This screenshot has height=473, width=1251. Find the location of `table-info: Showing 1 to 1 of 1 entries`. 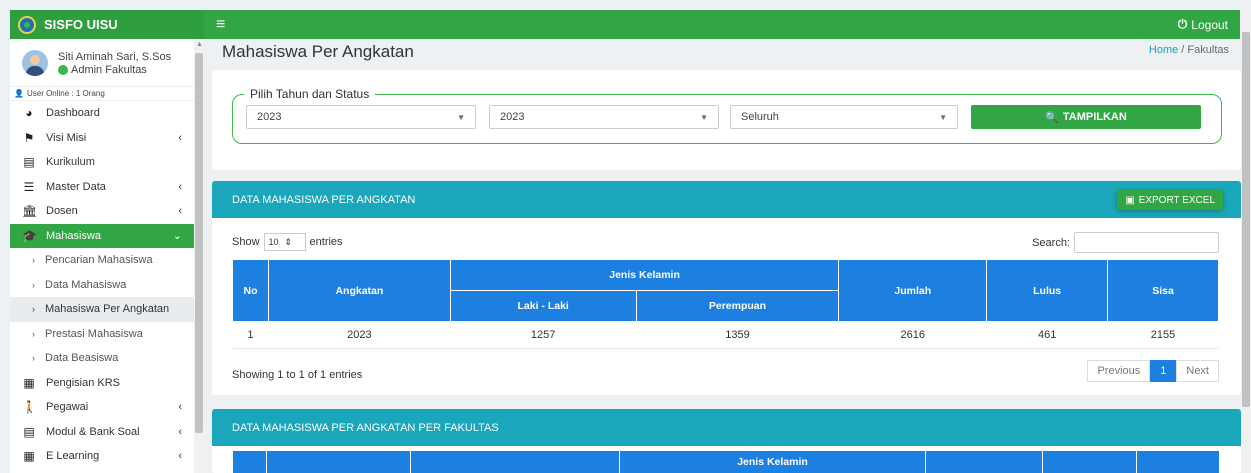

table-info: Showing 1 to 1 of 1 entries is located at coordinates (297, 375).